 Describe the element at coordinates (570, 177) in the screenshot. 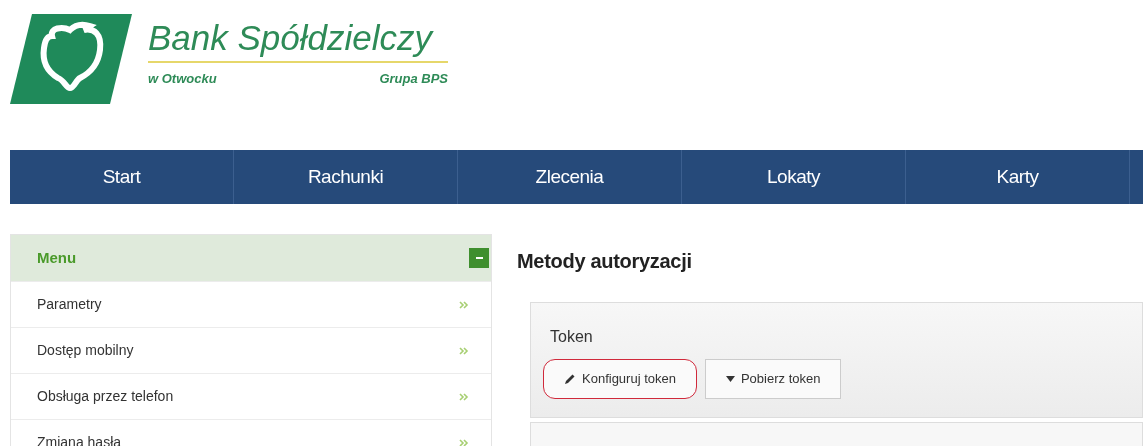

I see `nav-tab: Zlecenia` at that location.